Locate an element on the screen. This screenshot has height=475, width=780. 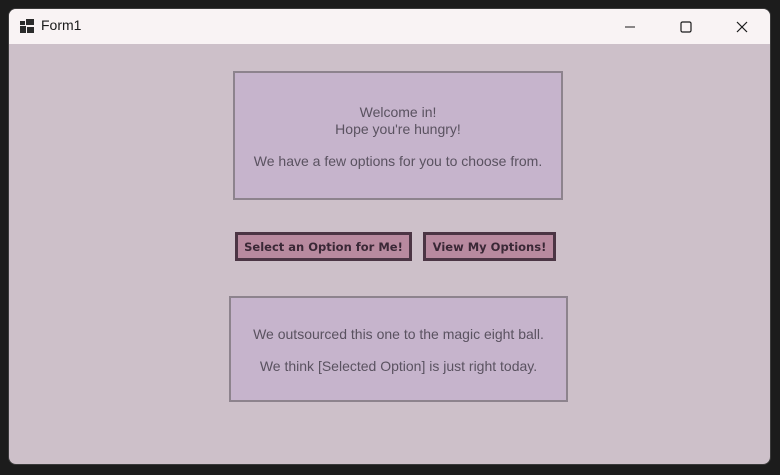
maximize-button is located at coordinates (686, 26).